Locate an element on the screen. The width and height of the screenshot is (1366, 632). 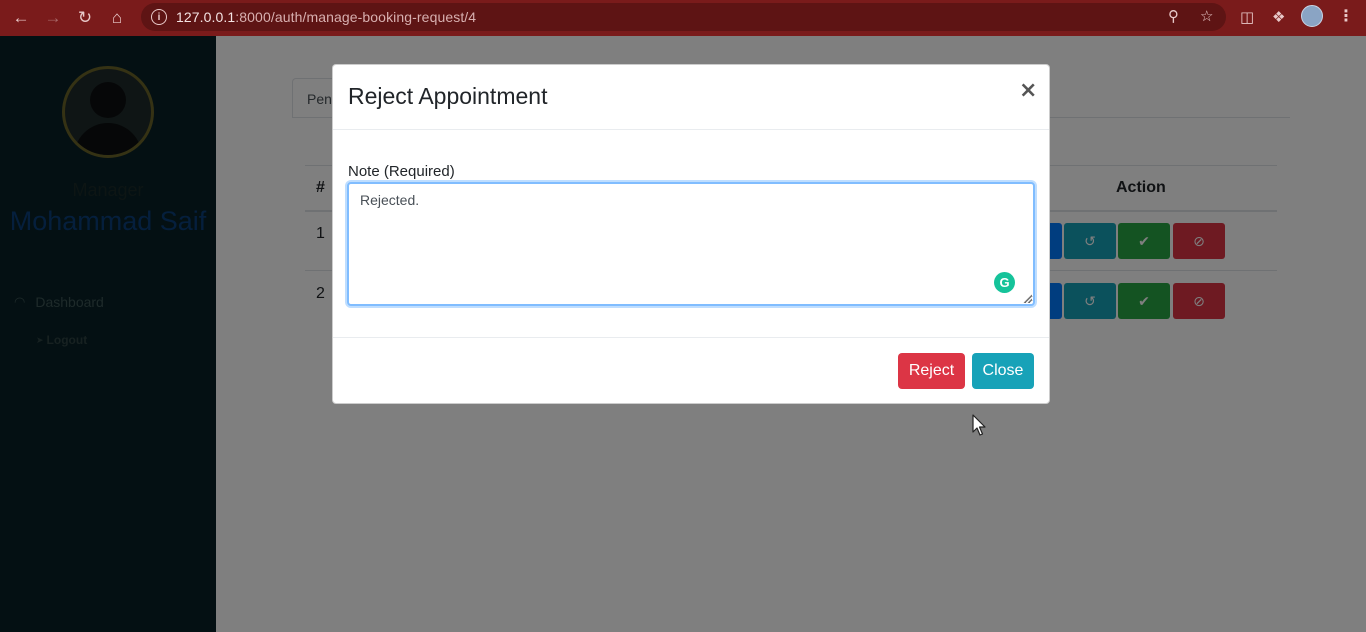
reject-button: Reject is located at coordinates (931, 371).